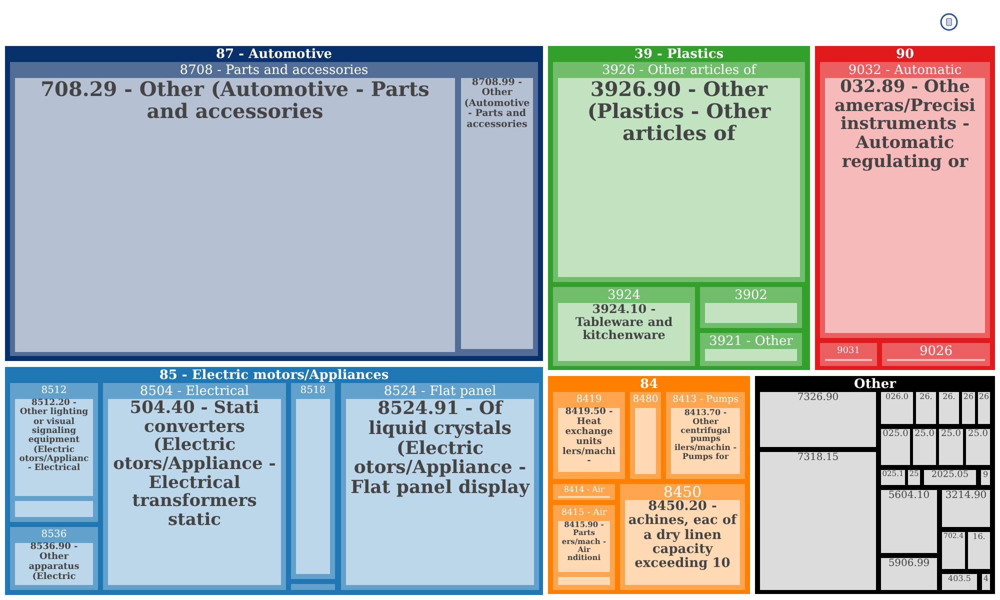 Image resolution: width=1000 pixels, height=600 pixels. What do you see at coordinates (497, 104) in the screenshot?
I see `leaf-label: 8708.99 - Other (Automotive - Parts and accessories` at bounding box center [497, 104].